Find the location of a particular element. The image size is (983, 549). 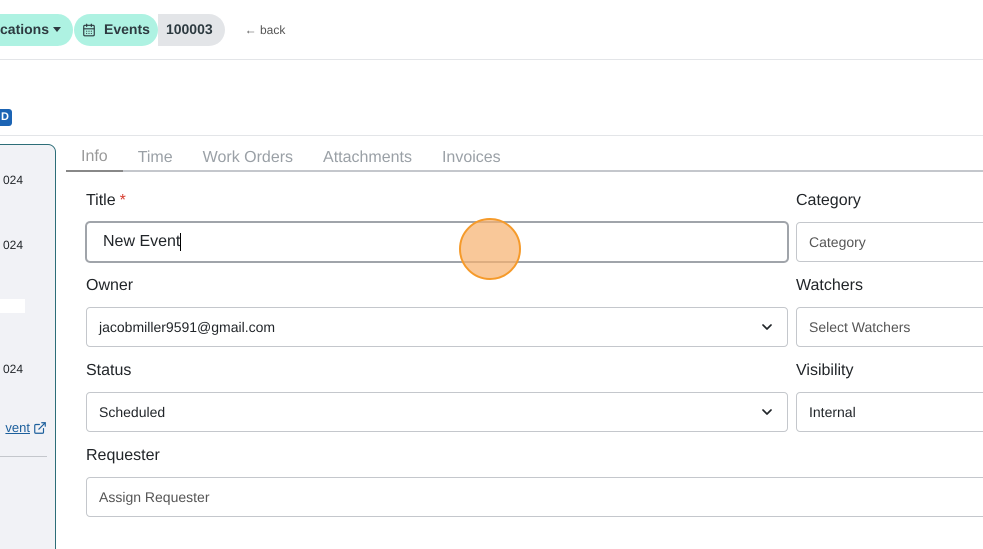

status-badge: D is located at coordinates (6, 117).